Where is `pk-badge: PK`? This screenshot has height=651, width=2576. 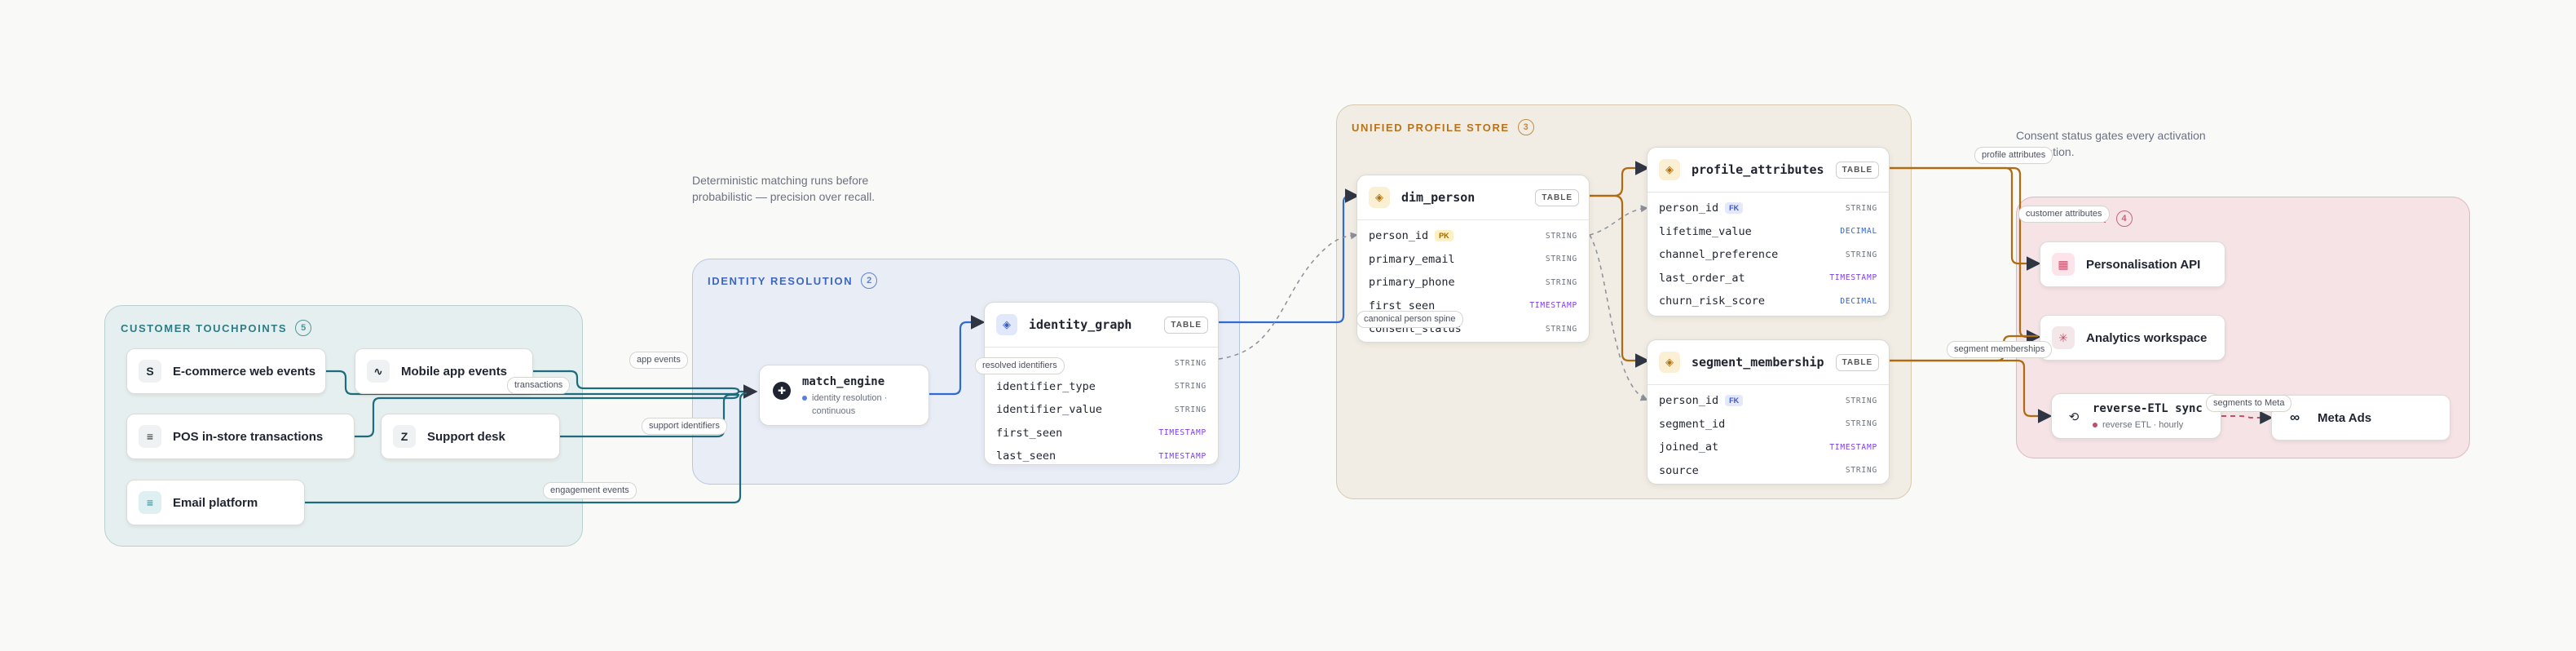 pk-badge: PK is located at coordinates (1444, 236).